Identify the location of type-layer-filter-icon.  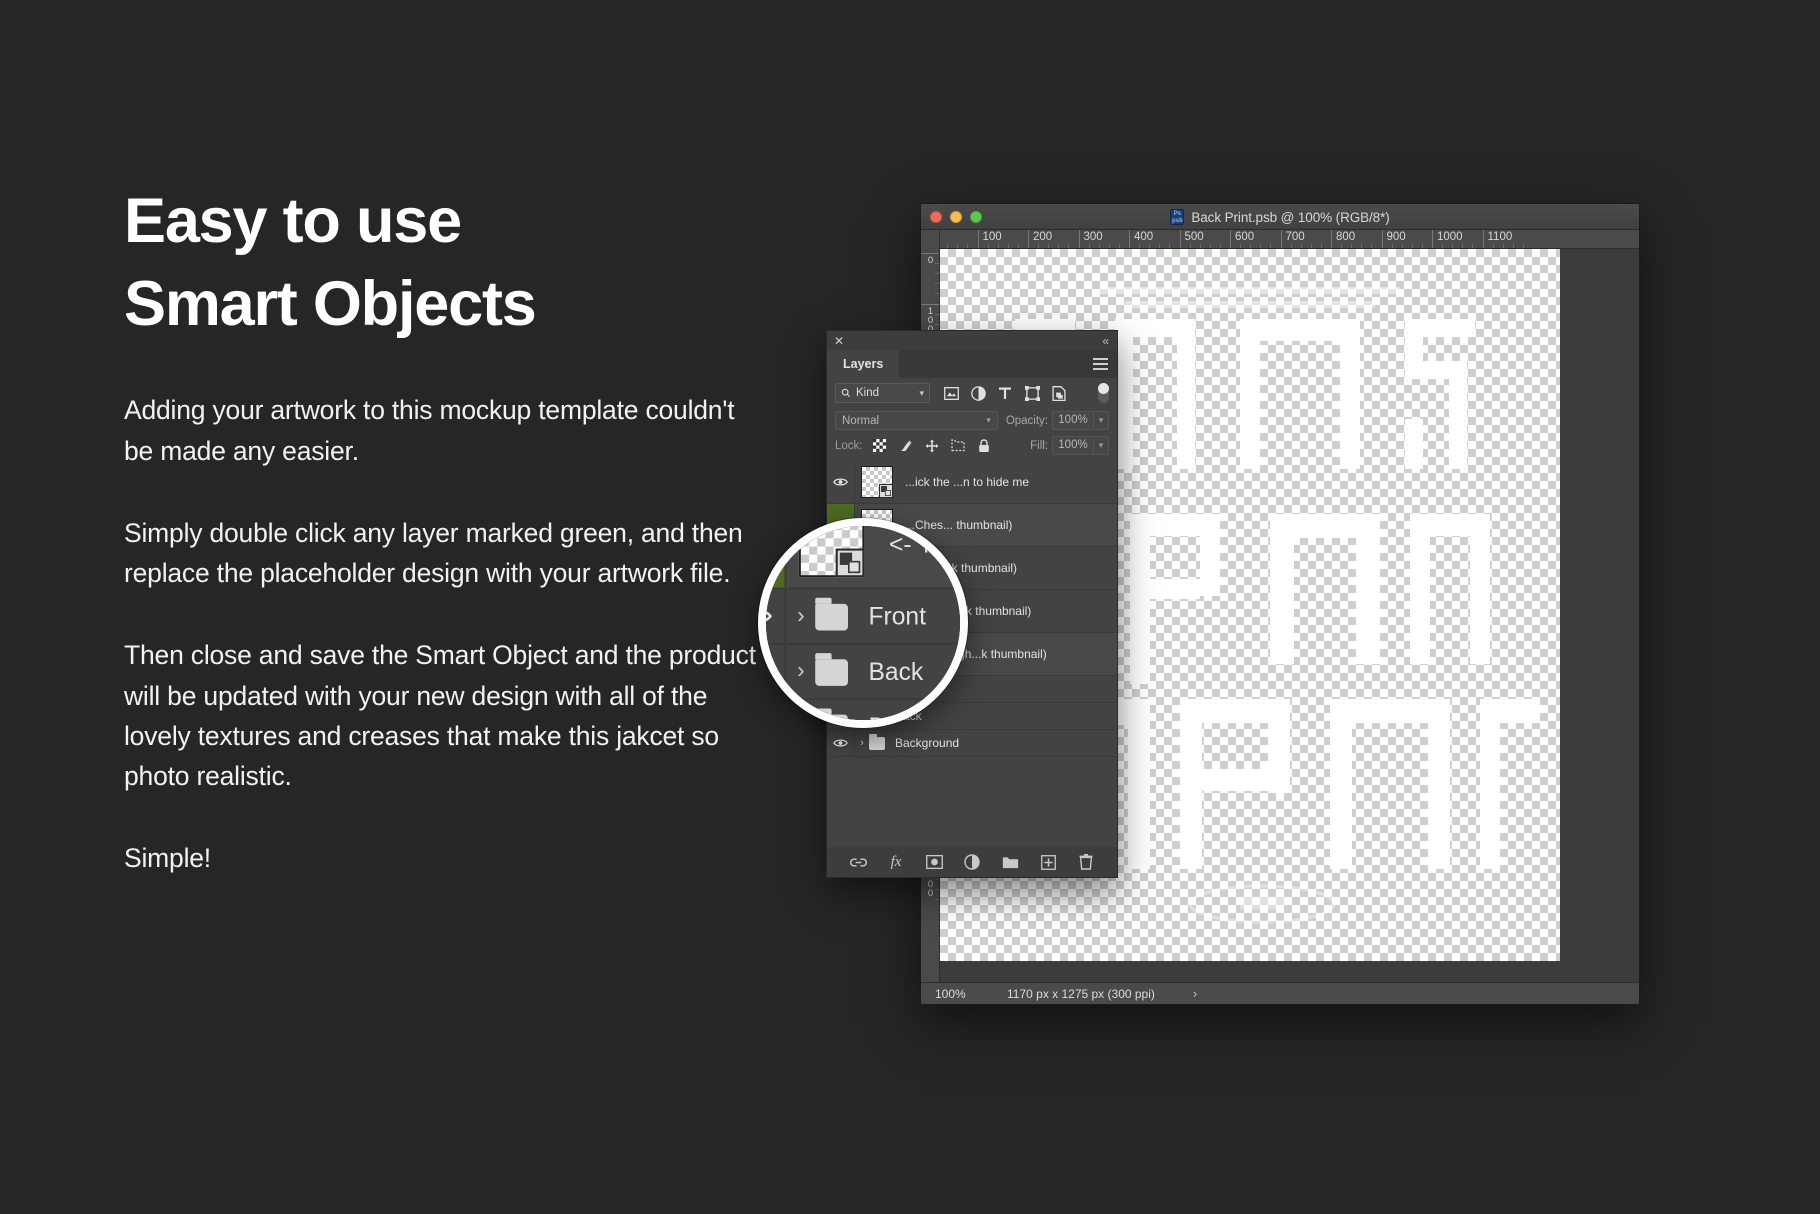
(1005, 393).